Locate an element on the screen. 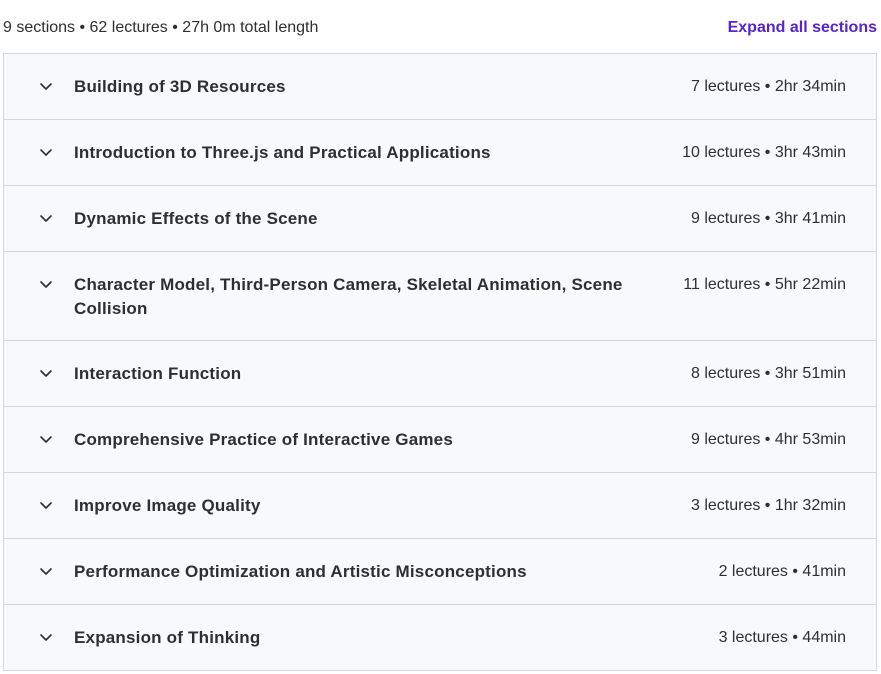 Image resolution: width=881 pixels, height=674 pixels. section-meta: 7 lectures • 2hr 34min is located at coordinates (768, 86).